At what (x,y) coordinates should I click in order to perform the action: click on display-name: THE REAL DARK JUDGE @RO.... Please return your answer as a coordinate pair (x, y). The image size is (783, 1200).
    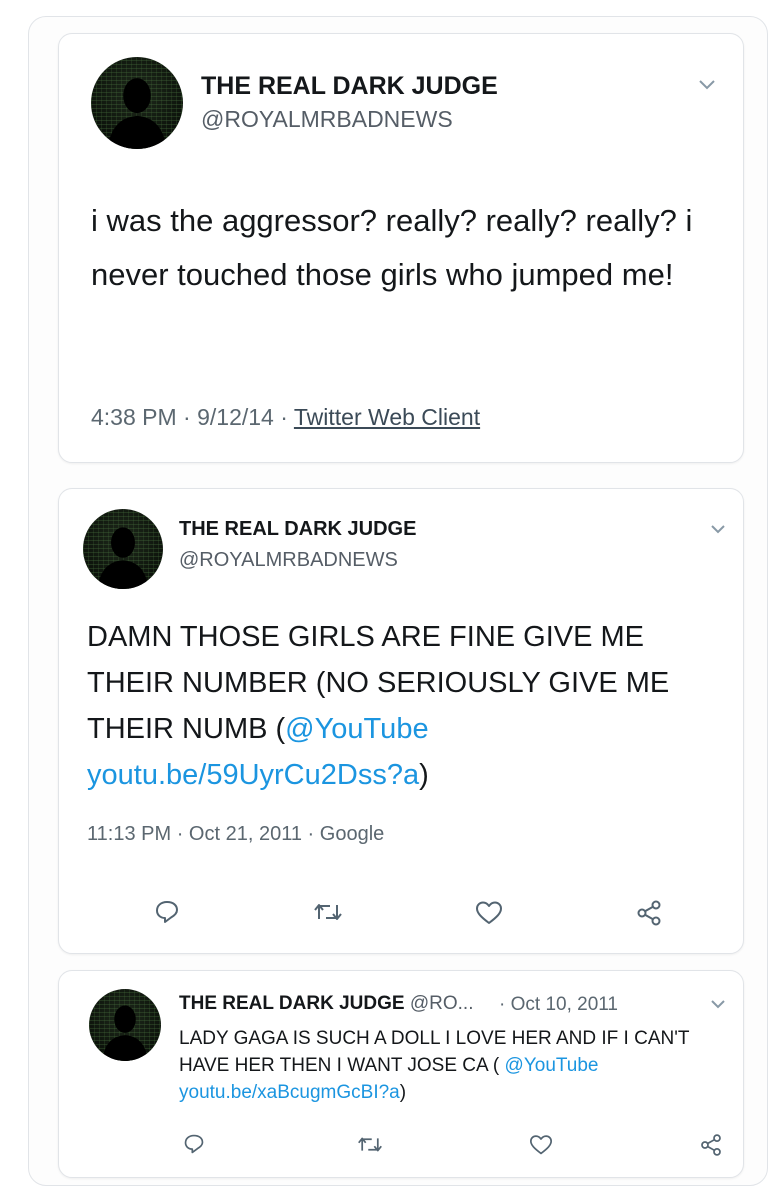
    Looking at the image, I should click on (326, 1004).